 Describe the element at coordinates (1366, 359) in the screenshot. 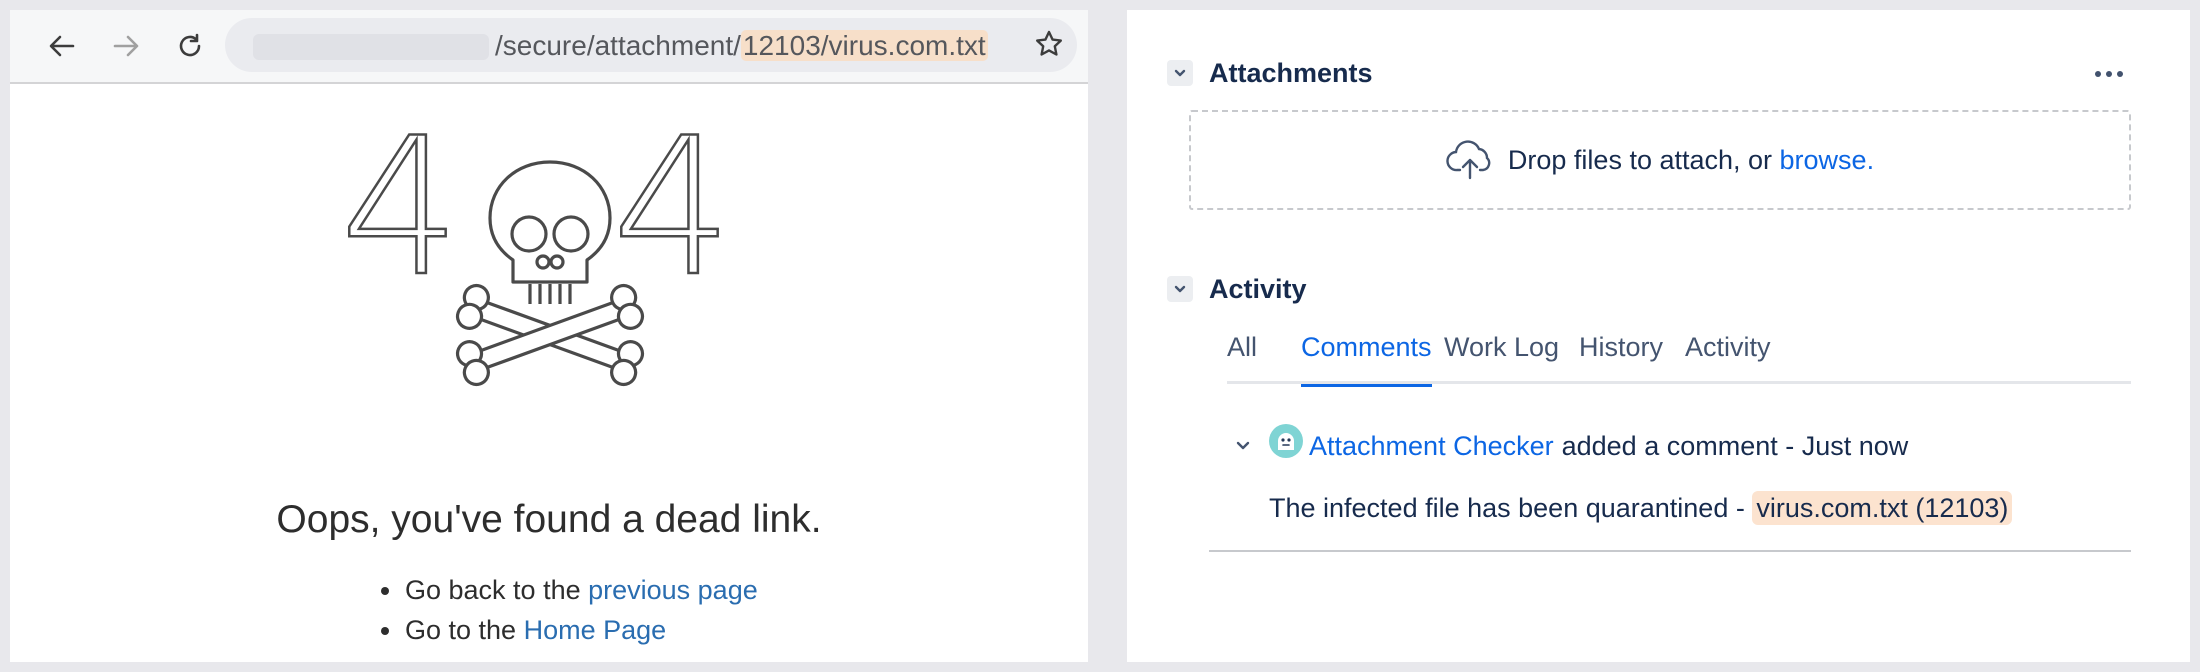

I see `tab-comments: Comments` at that location.